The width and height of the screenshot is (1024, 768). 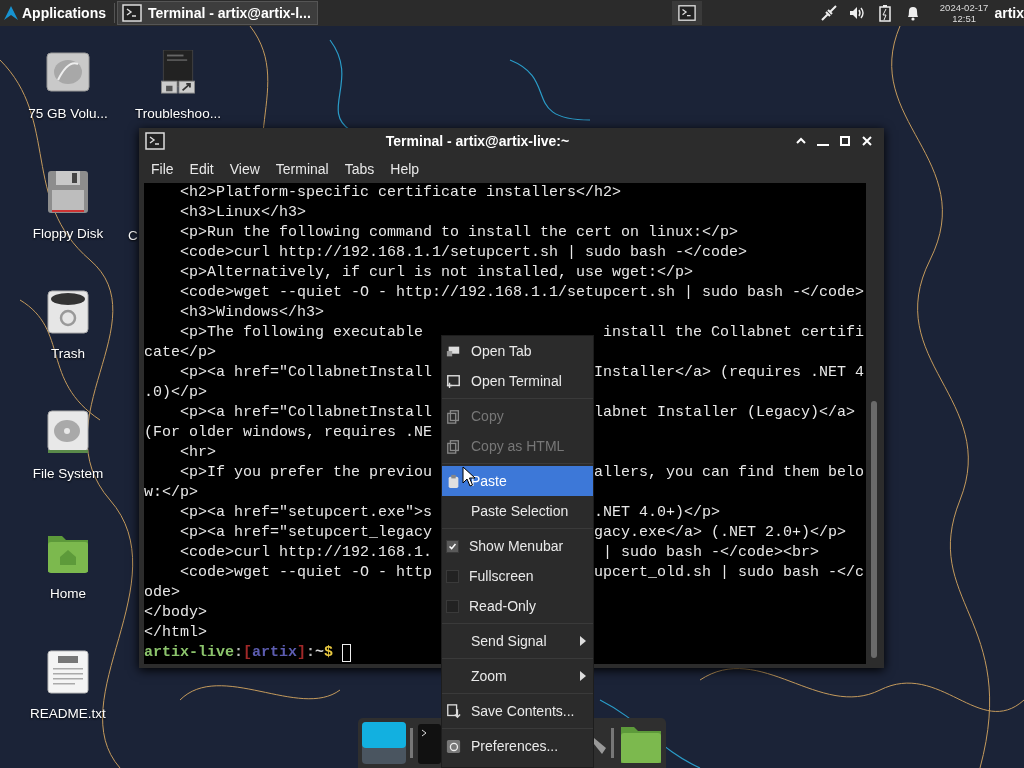 I want to click on menu-item: Terminal, so click(x=302, y=168).